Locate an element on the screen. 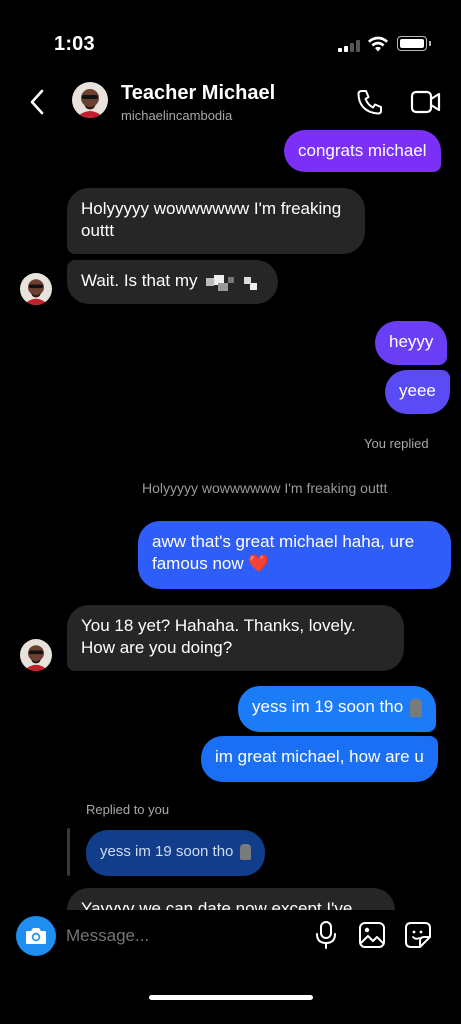 The image size is (461, 1024). wifi-icon is located at coordinates (378, 44).